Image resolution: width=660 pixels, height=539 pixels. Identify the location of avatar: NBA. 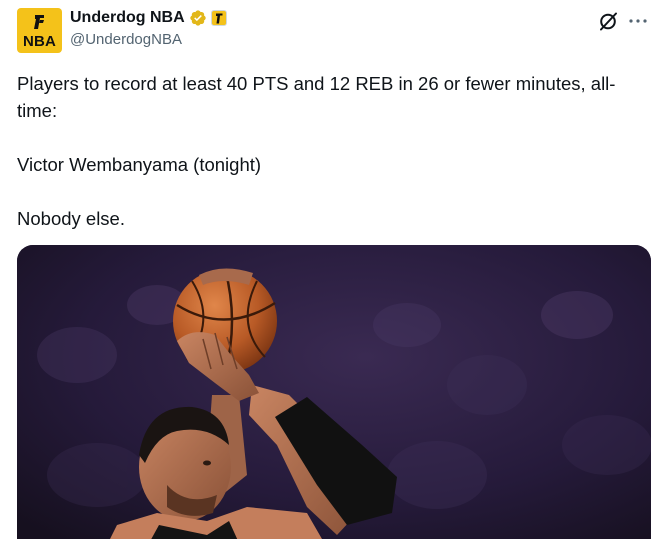
(39, 30).